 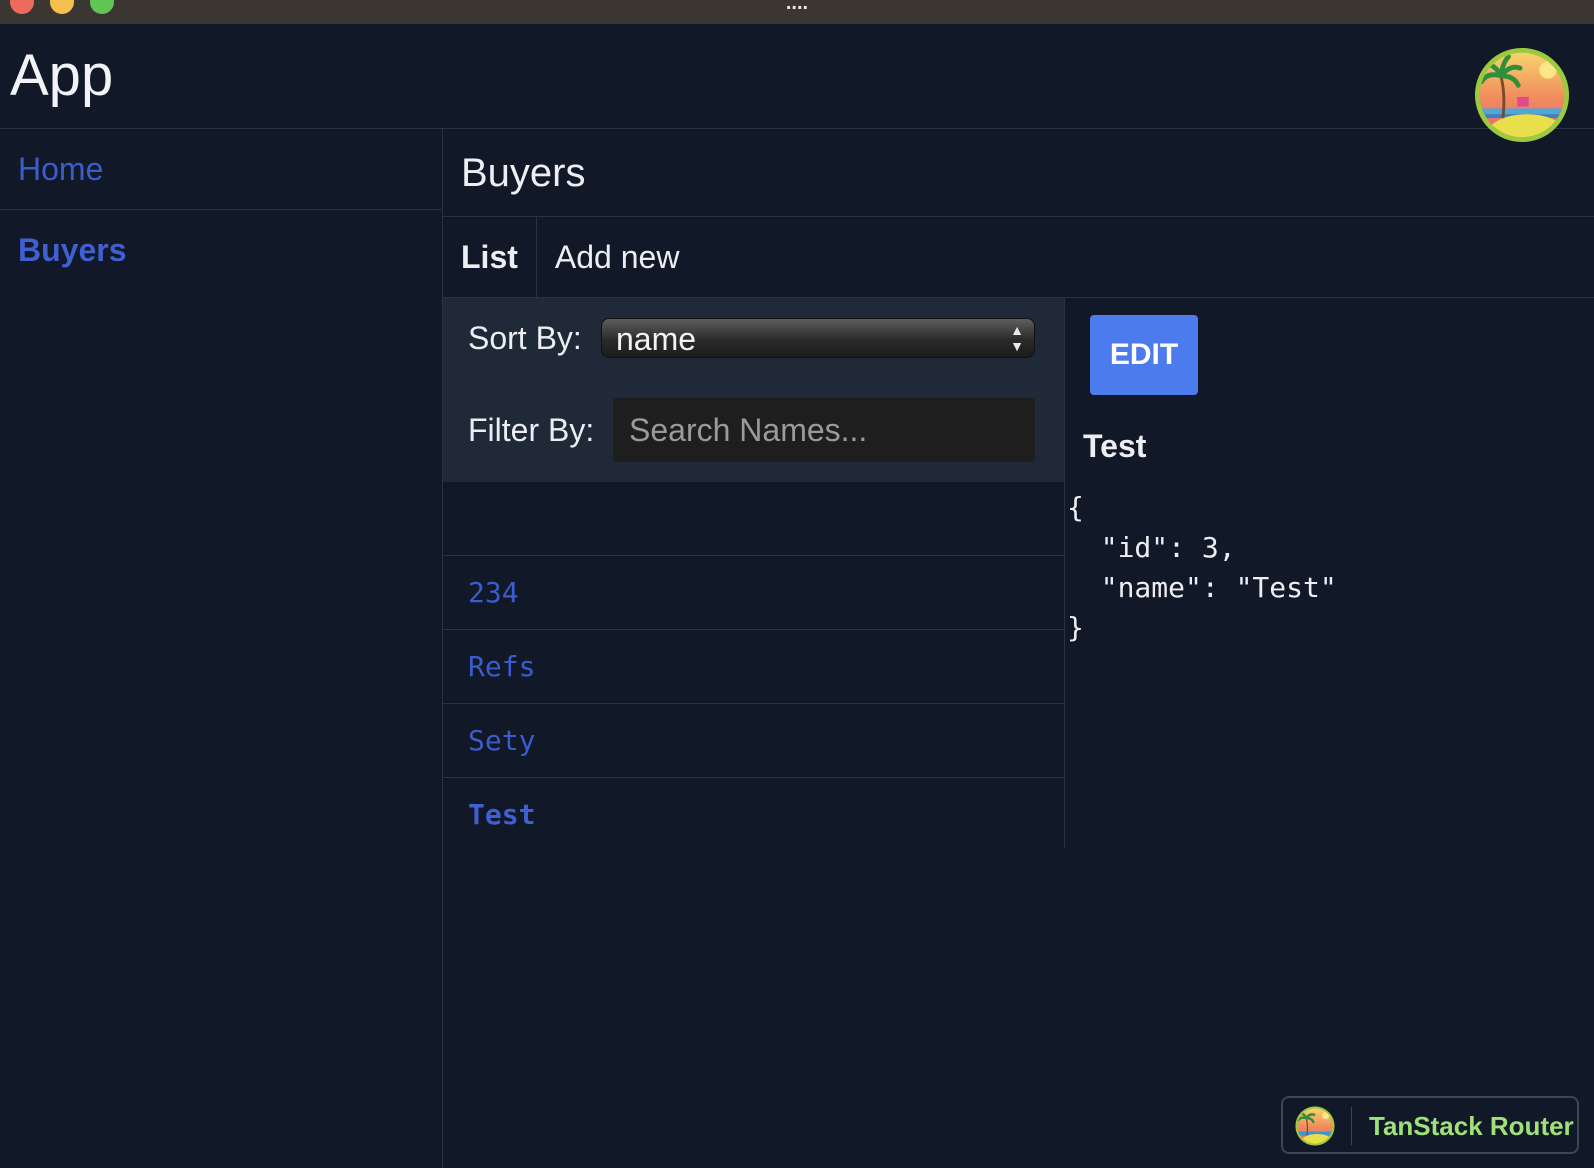 What do you see at coordinates (1018, 173) in the screenshot?
I see `page-title: Buyers` at bounding box center [1018, 173].